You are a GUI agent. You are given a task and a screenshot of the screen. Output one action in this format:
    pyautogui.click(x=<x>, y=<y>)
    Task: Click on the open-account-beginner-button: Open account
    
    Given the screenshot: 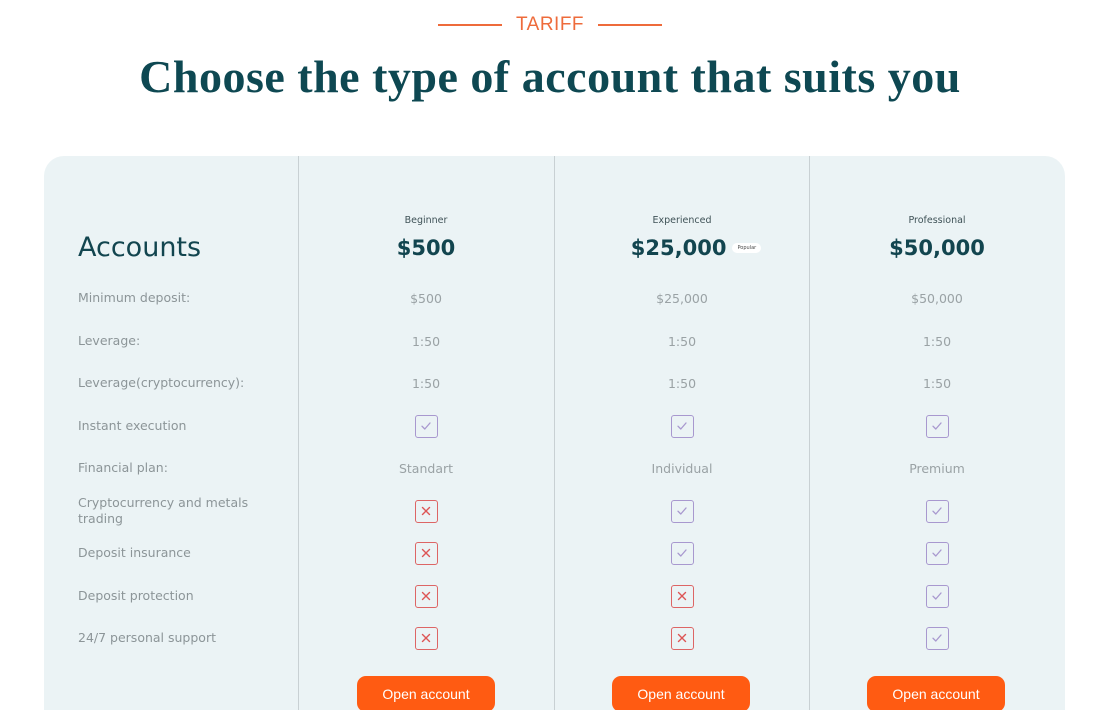 What is the action you would take?
    pyautogui.click(x=426, y=693)
    